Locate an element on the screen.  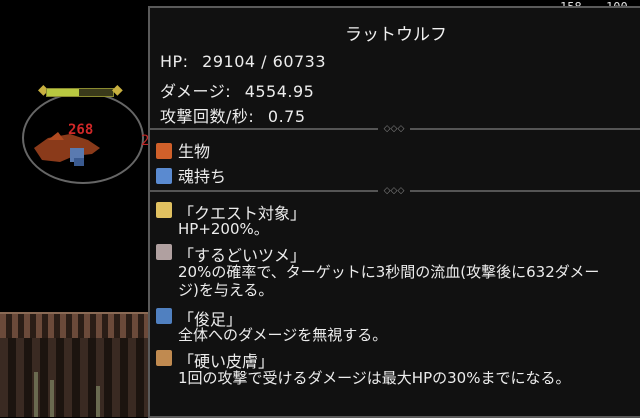
attack-speed-value: 0.75 is located at coordinates (286, 116).